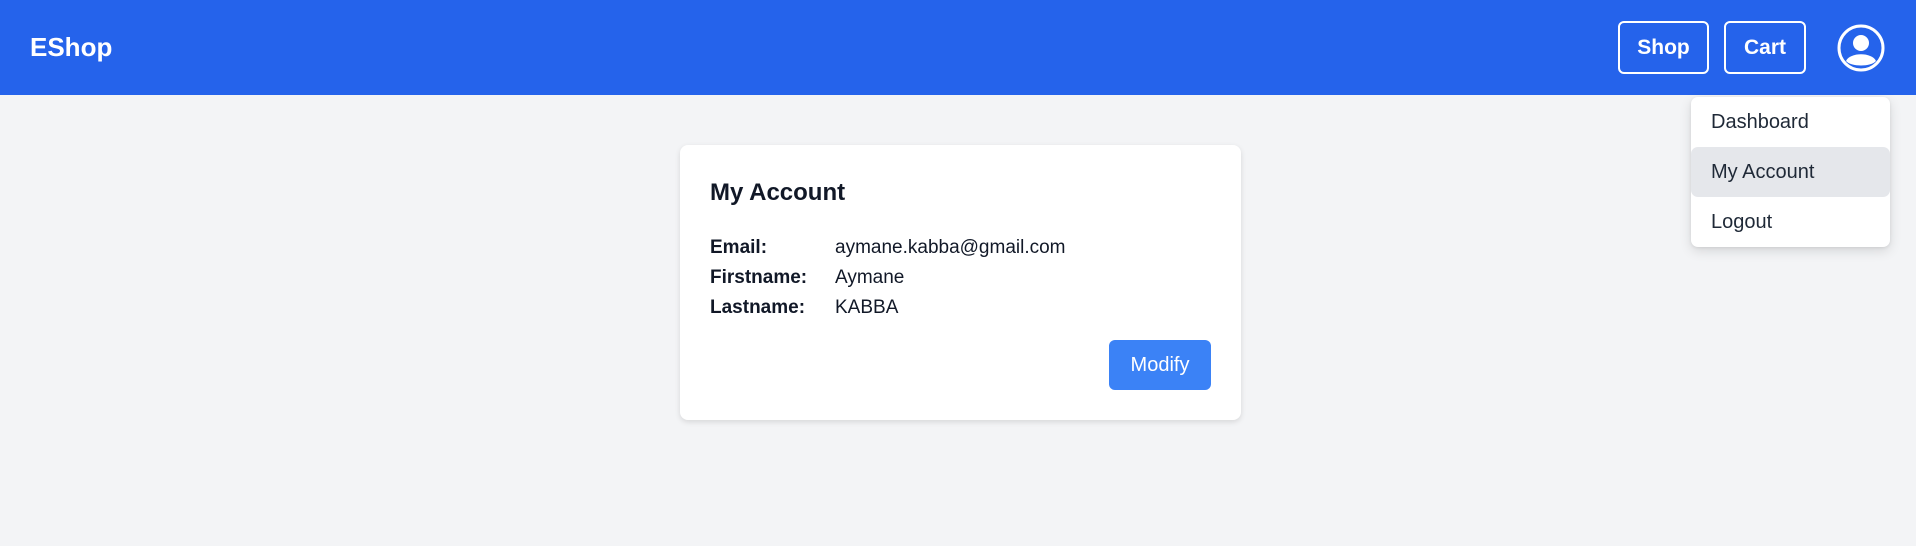 The image size is (1916, 546). What do you see at coordinates (1861, 48) in the screenshot?
I see `user-circle-icon` at bounding box center [1861, 48].